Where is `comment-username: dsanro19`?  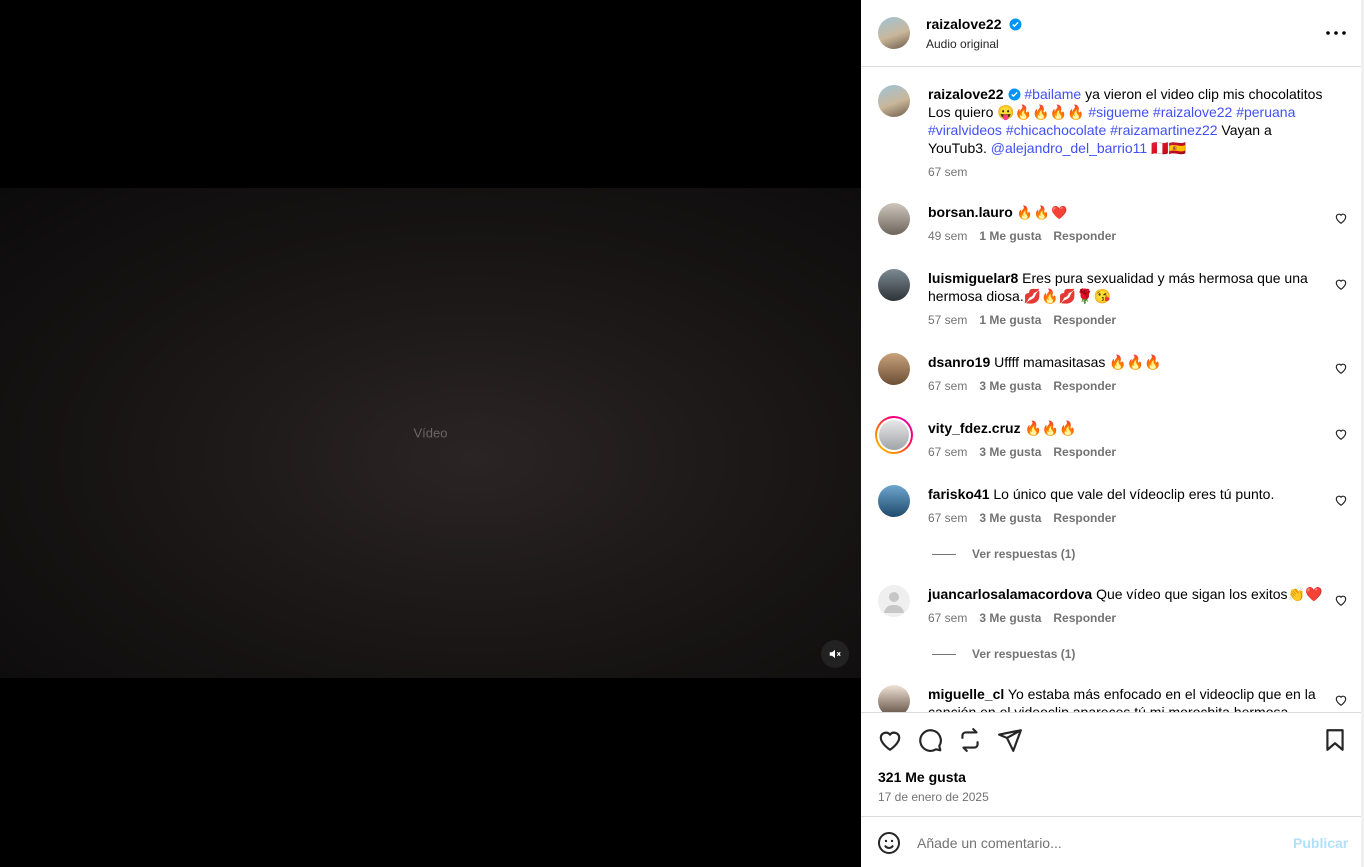 comment-username: dsanro19 is located at coordinates (959, 362).